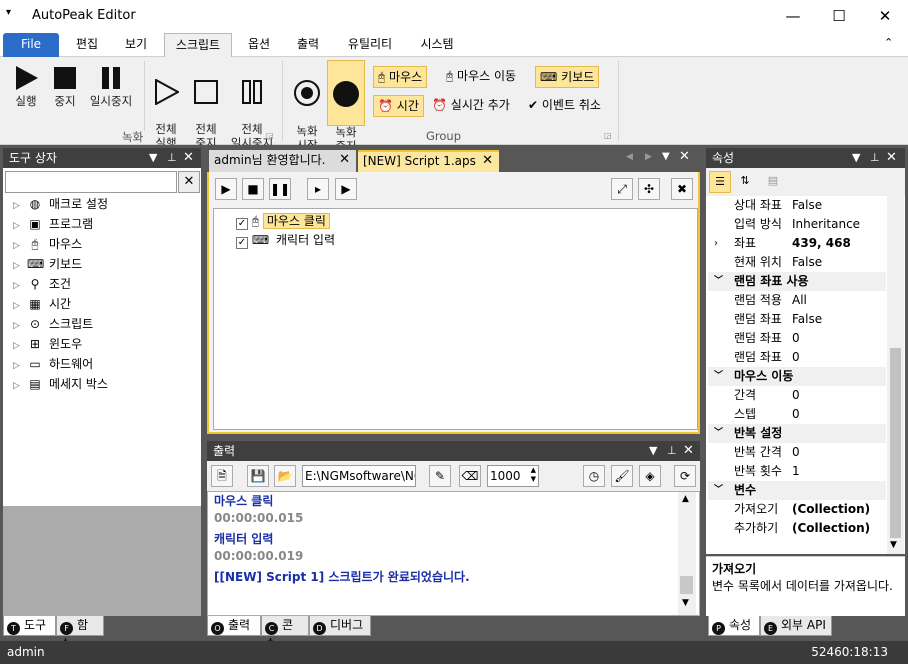 The width and height of the screenshot is (908, 664). Describe the element at coordinates (797, 281) in the screenshot. I see `property-category: ﹀ 랜덤 좌표 사용` at that location.